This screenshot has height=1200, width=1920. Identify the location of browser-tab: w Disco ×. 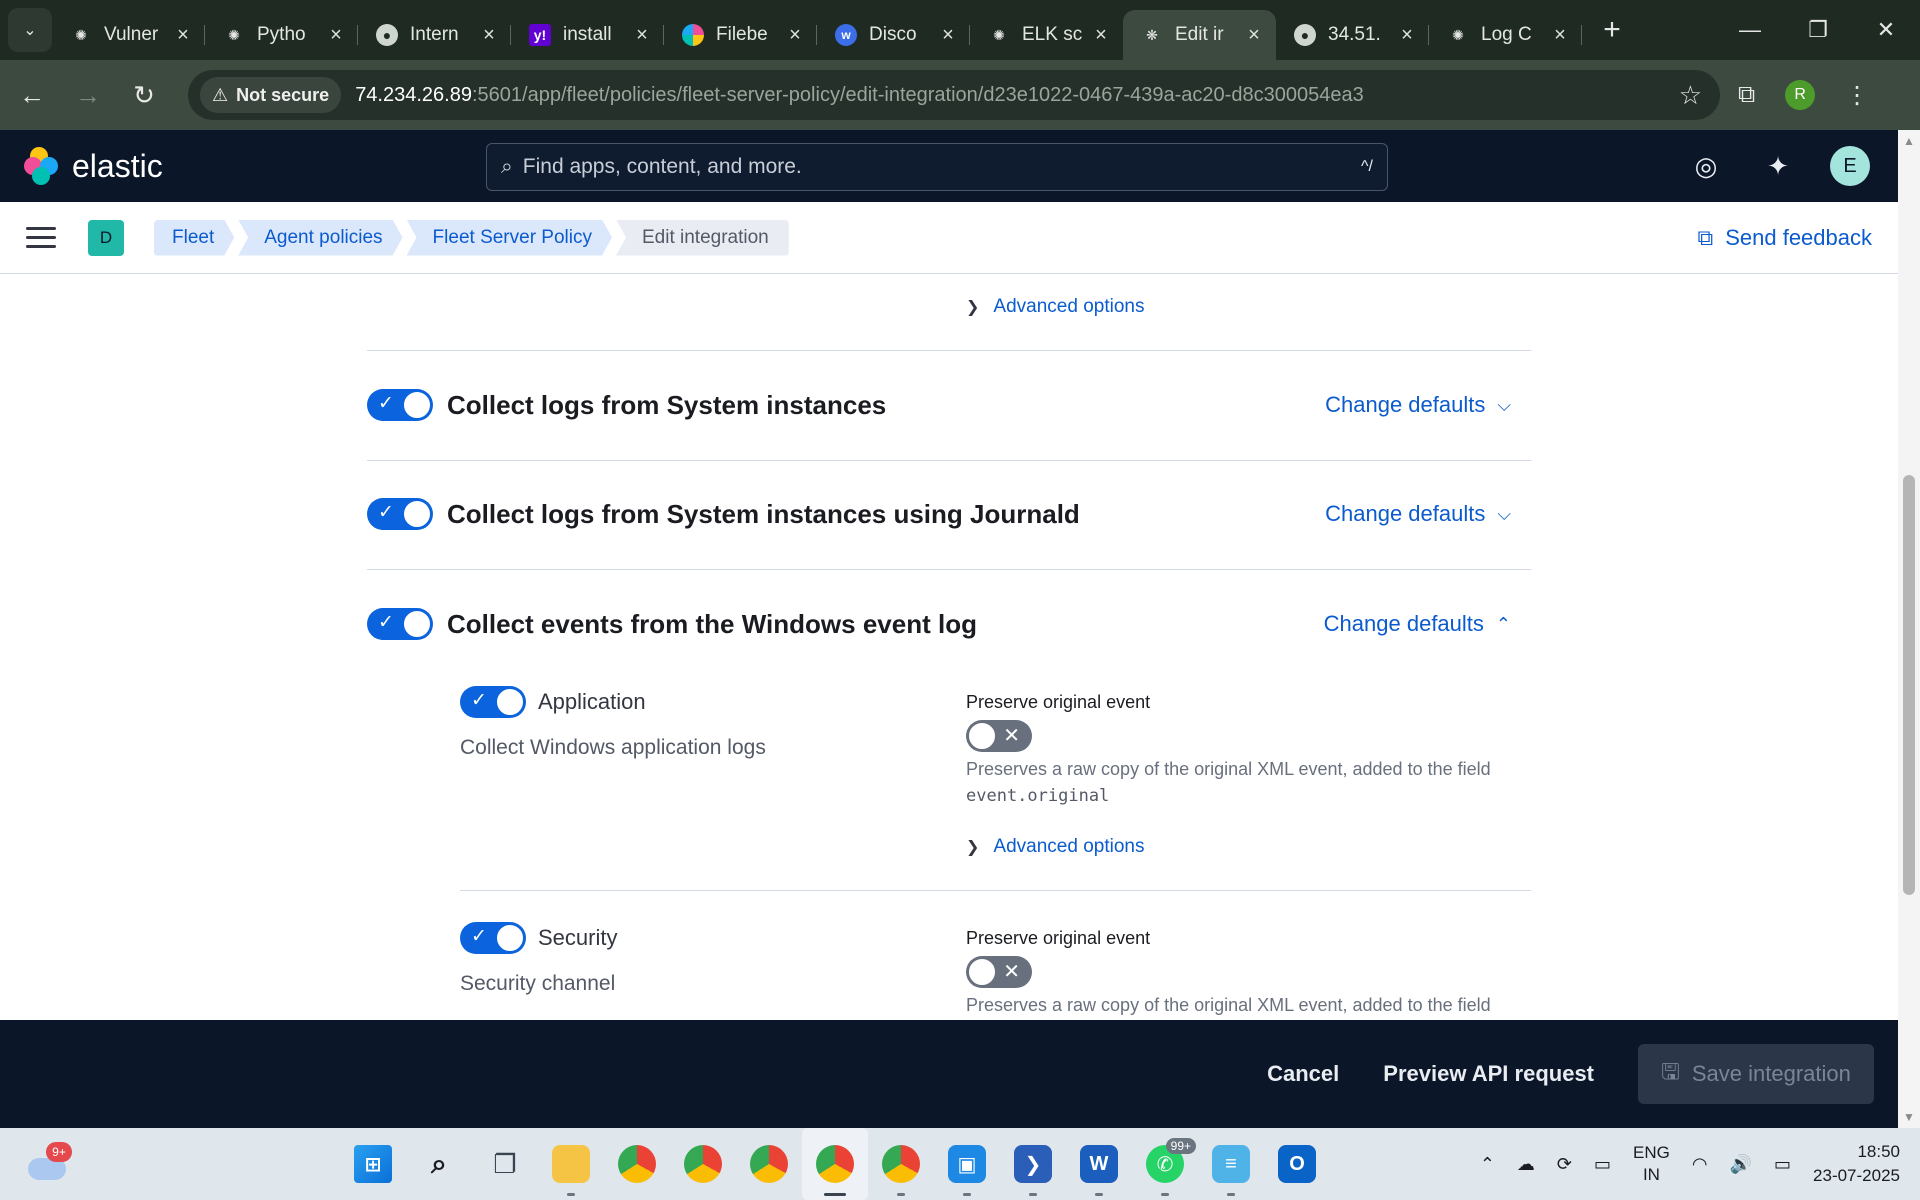
(893, 35).